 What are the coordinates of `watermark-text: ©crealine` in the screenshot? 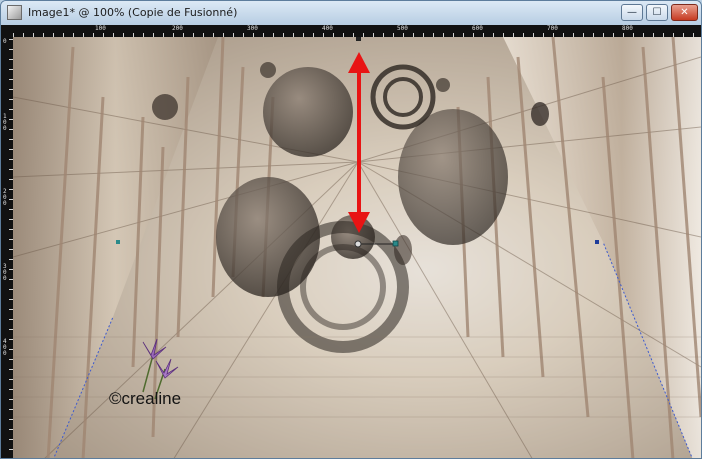 It's located at (145, 398).